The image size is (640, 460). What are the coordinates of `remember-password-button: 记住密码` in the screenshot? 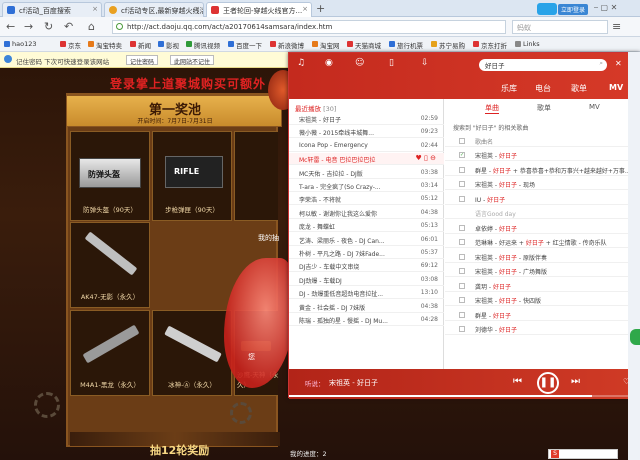 It's located at (142, 60).